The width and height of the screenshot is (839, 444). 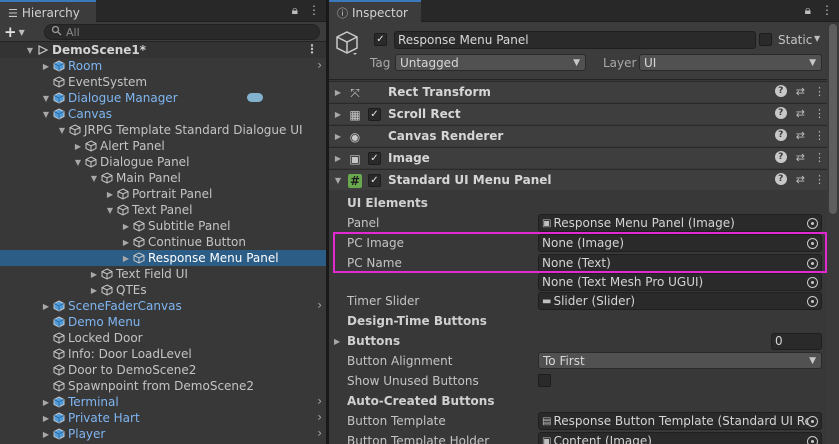 What do you see at coordinates (584, 157) in the screenshot?
I see `component-header: ▶ ▣ ✓ Image? ⇄ ⋮` at bounding box center [584, 157].